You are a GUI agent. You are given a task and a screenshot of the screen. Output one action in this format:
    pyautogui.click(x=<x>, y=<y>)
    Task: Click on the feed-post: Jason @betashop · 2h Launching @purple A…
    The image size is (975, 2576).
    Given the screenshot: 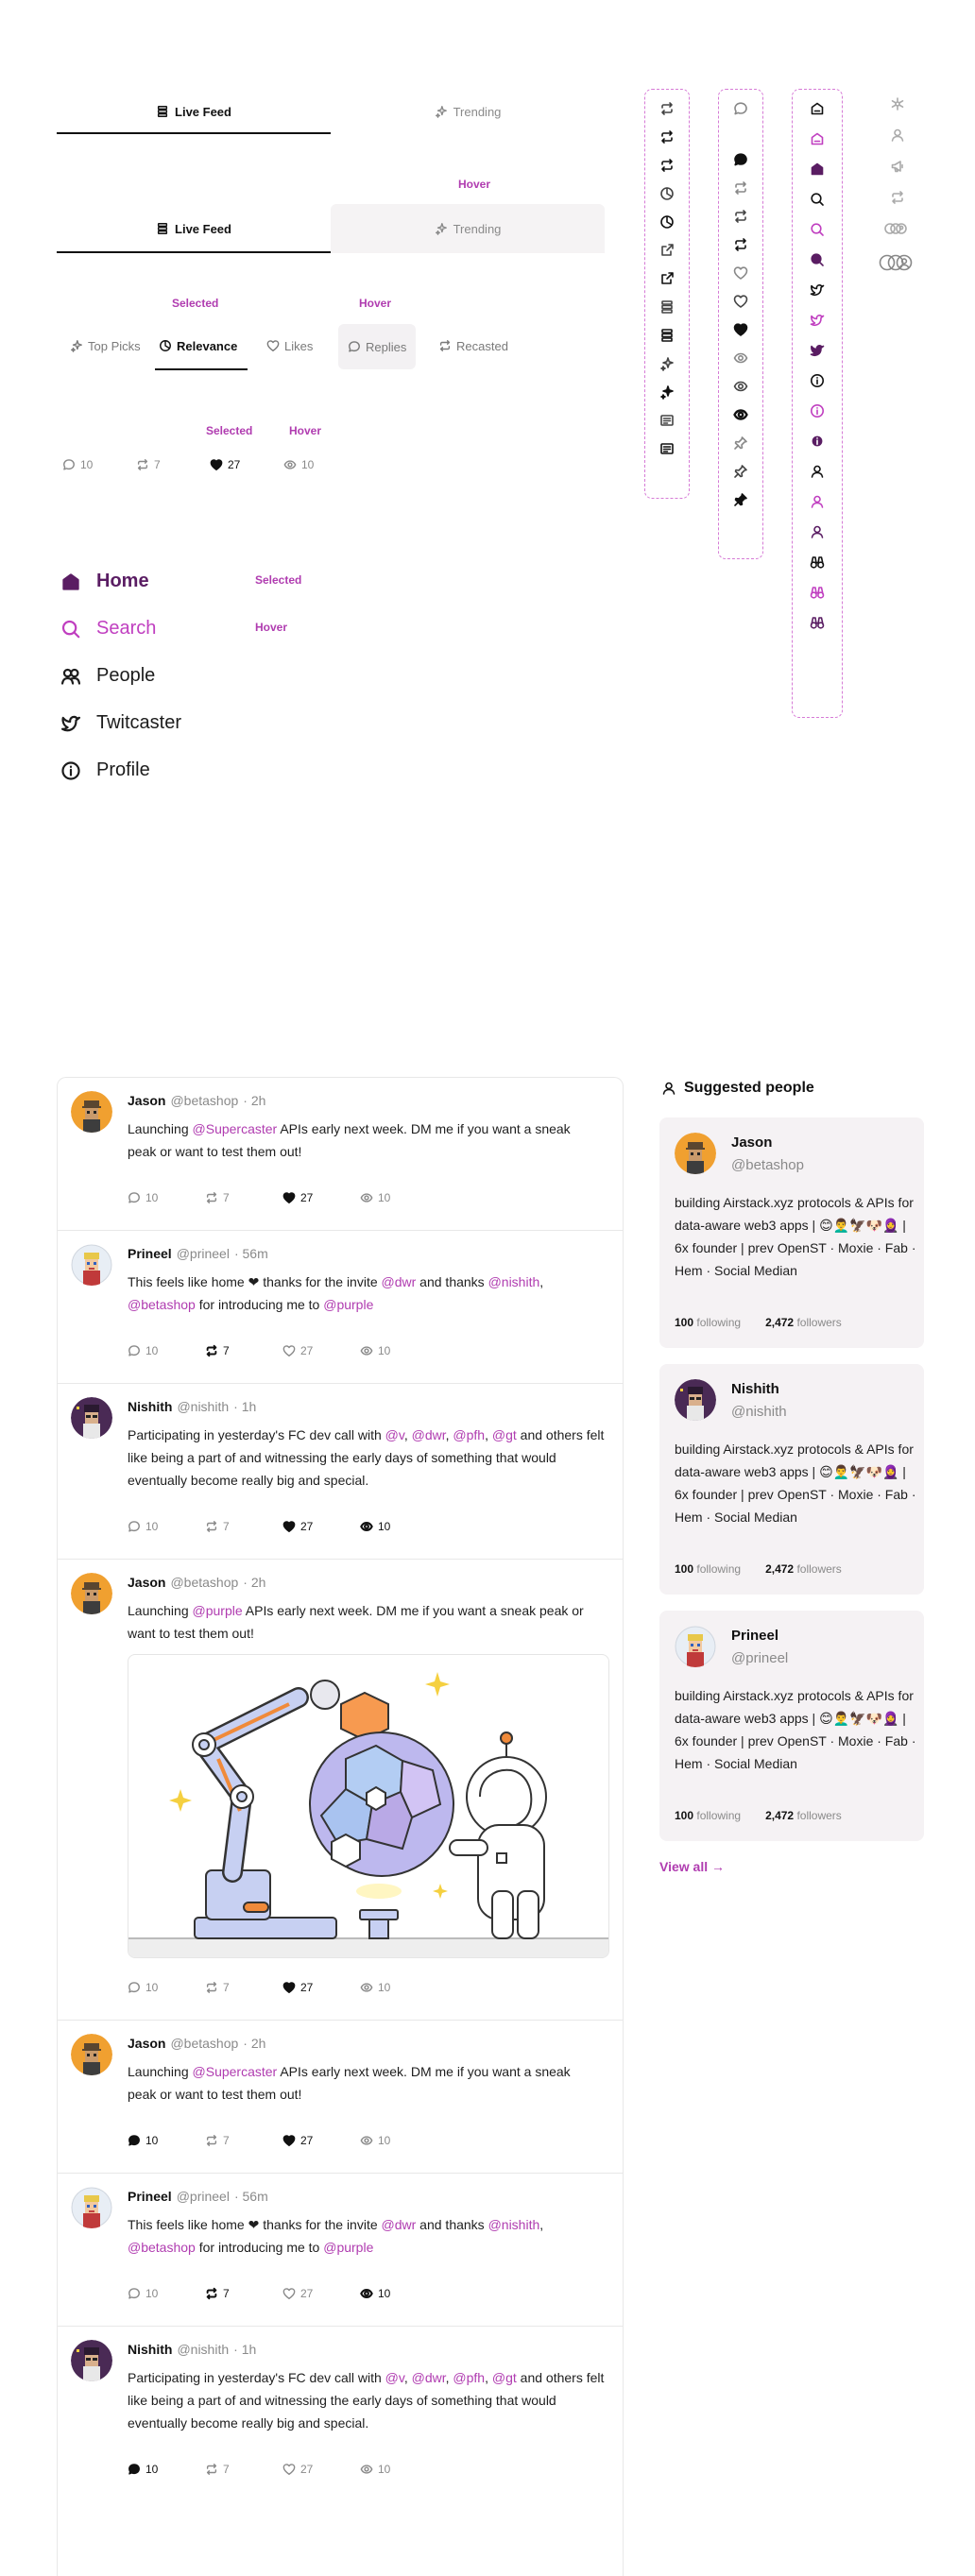 What is the action you would take?
    pyautogui.click(x=340, y=1791)
    